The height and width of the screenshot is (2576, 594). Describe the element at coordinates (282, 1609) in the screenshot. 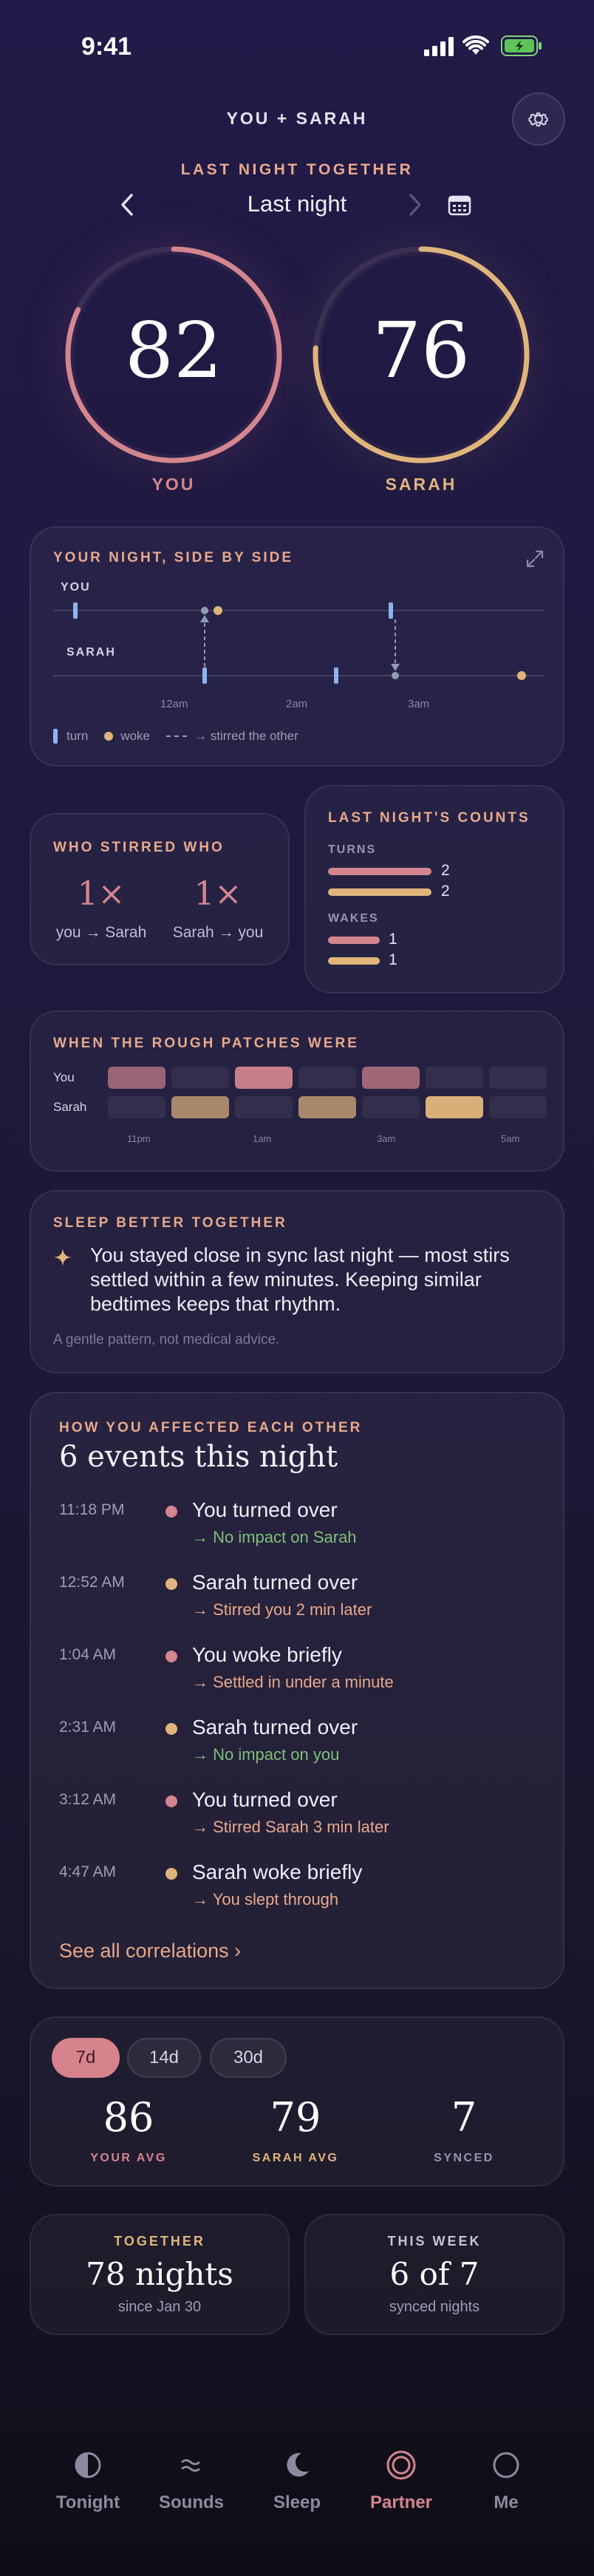

I see `event-detail: → Stirred you 2 min later` at that location.